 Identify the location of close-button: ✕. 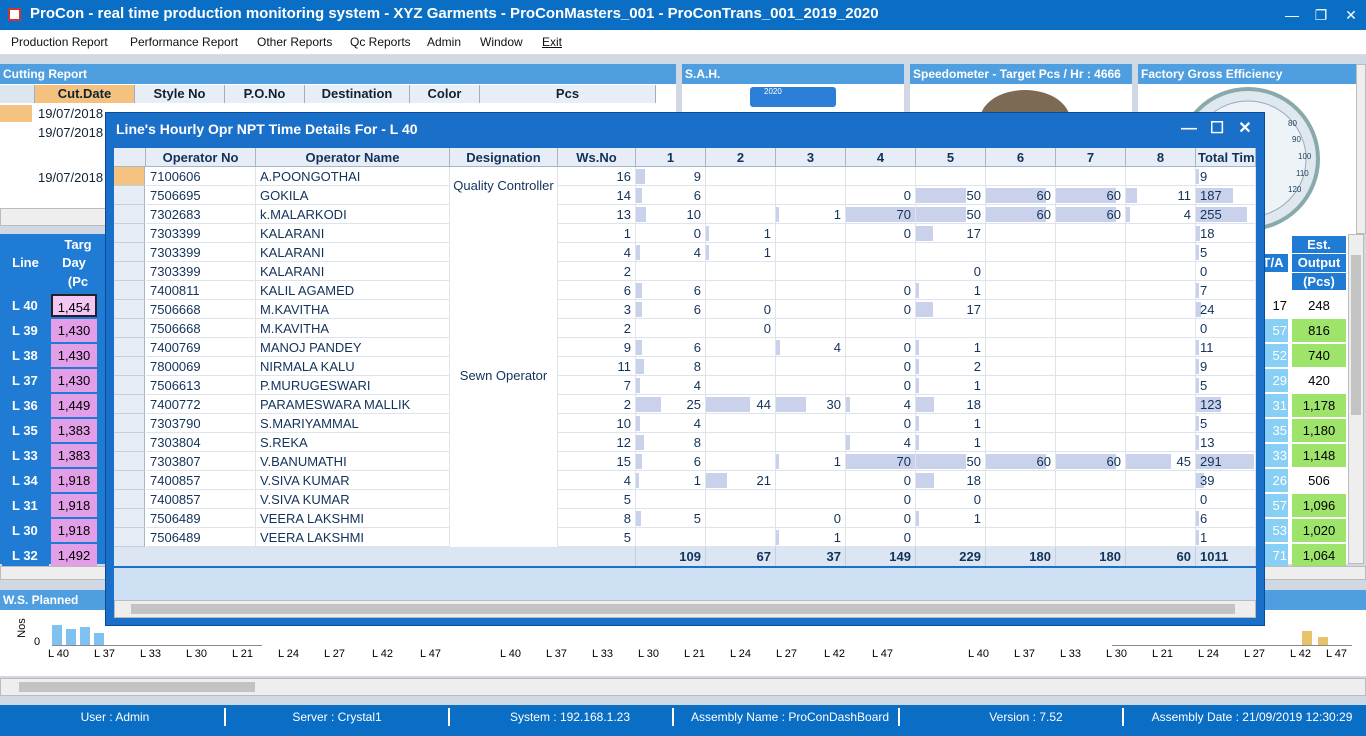
(1351, 15).